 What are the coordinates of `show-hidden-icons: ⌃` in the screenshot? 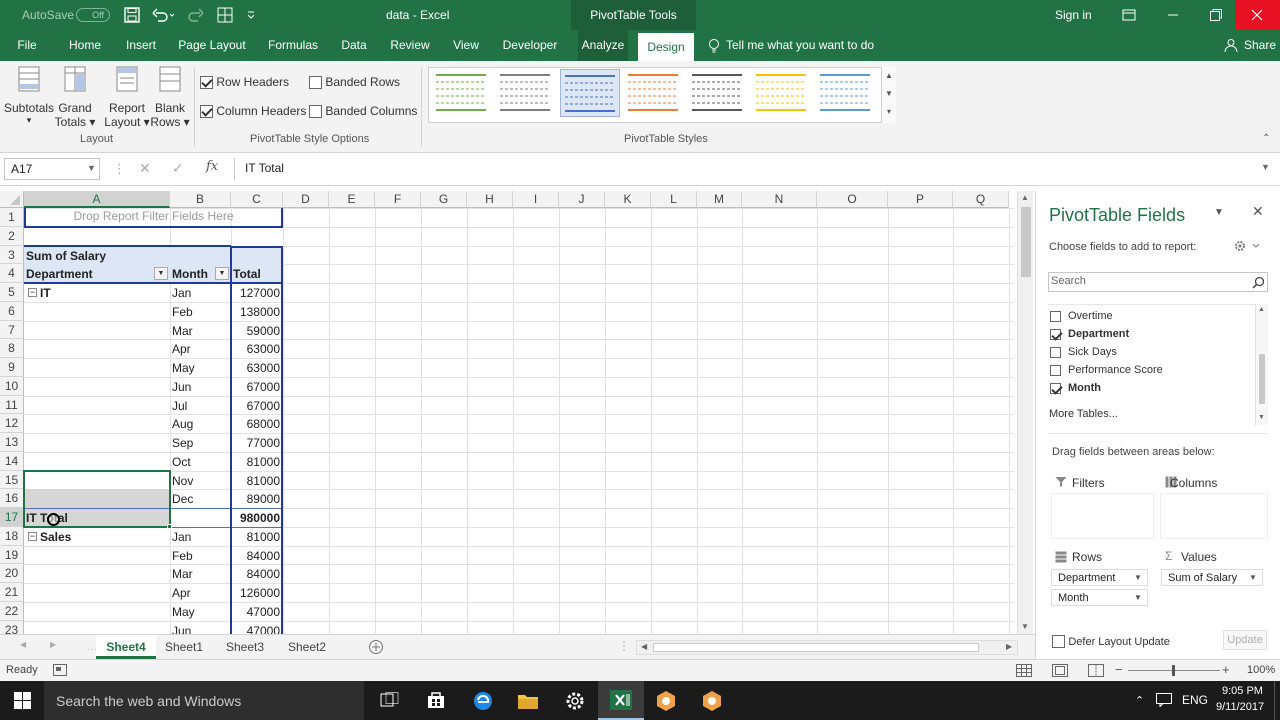 It's located at (1139, 700).